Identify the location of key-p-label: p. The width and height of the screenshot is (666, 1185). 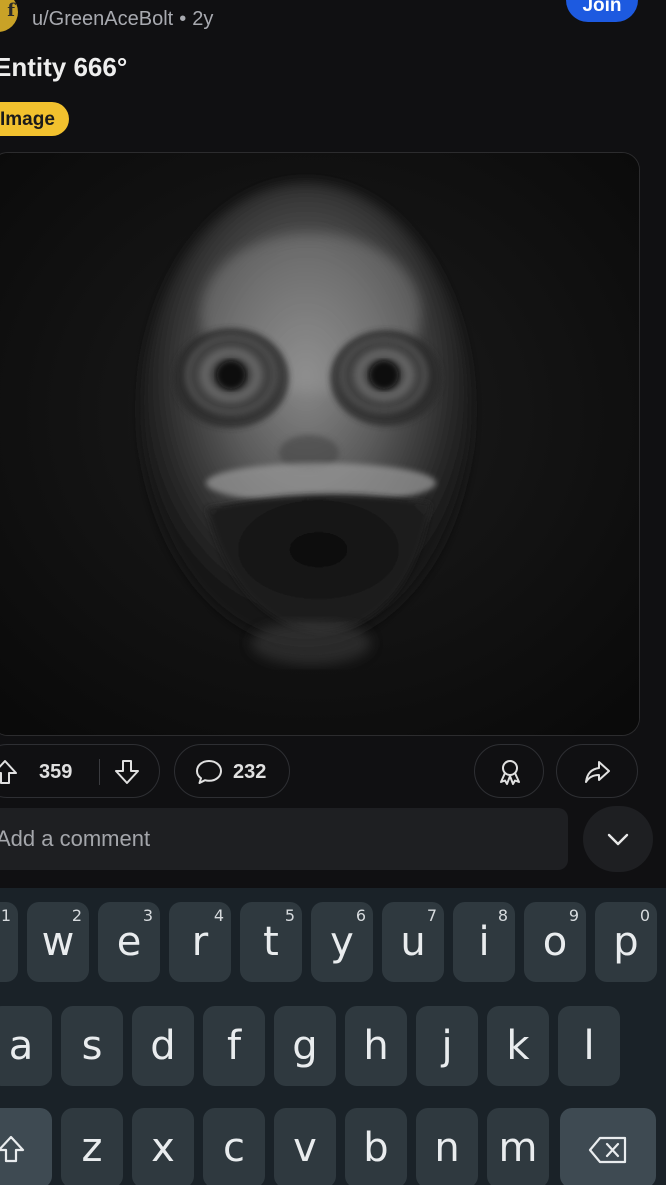
(626, 942).